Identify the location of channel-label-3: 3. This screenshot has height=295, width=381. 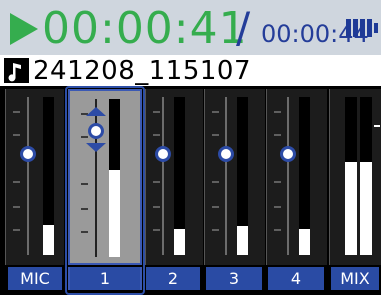
(234, 278).